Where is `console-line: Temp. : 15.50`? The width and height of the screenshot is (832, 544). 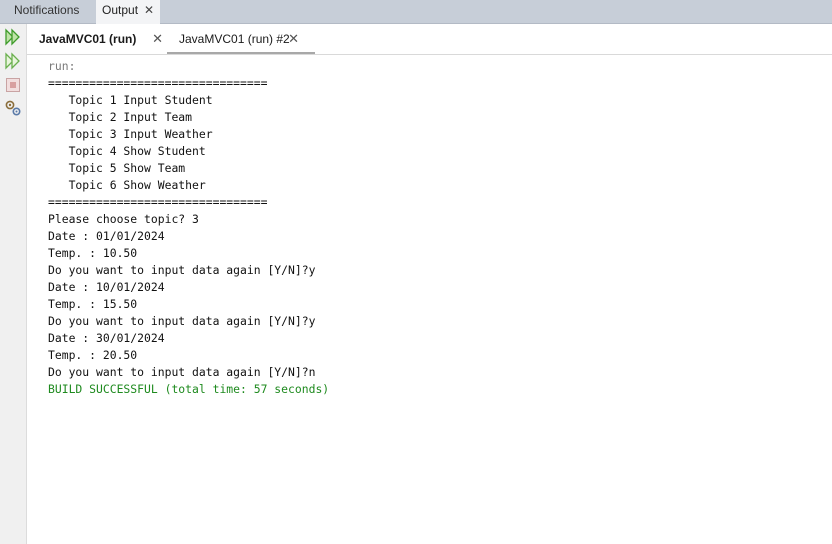
console-line: Temp. : 15.50 is located at coordinates (93, 304).